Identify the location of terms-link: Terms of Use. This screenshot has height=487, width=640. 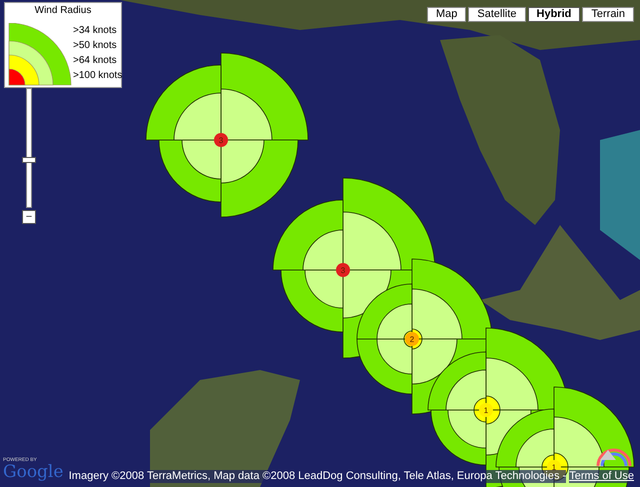
(601, 476).